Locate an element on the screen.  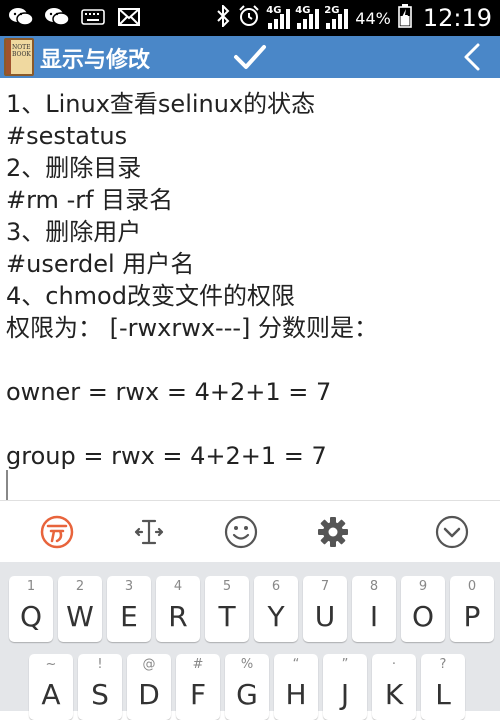
key-l: ? L is located at coordinates (443, 687).